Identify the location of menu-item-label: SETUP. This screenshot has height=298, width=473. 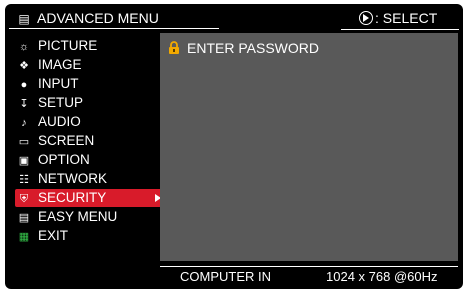
(61, 102).